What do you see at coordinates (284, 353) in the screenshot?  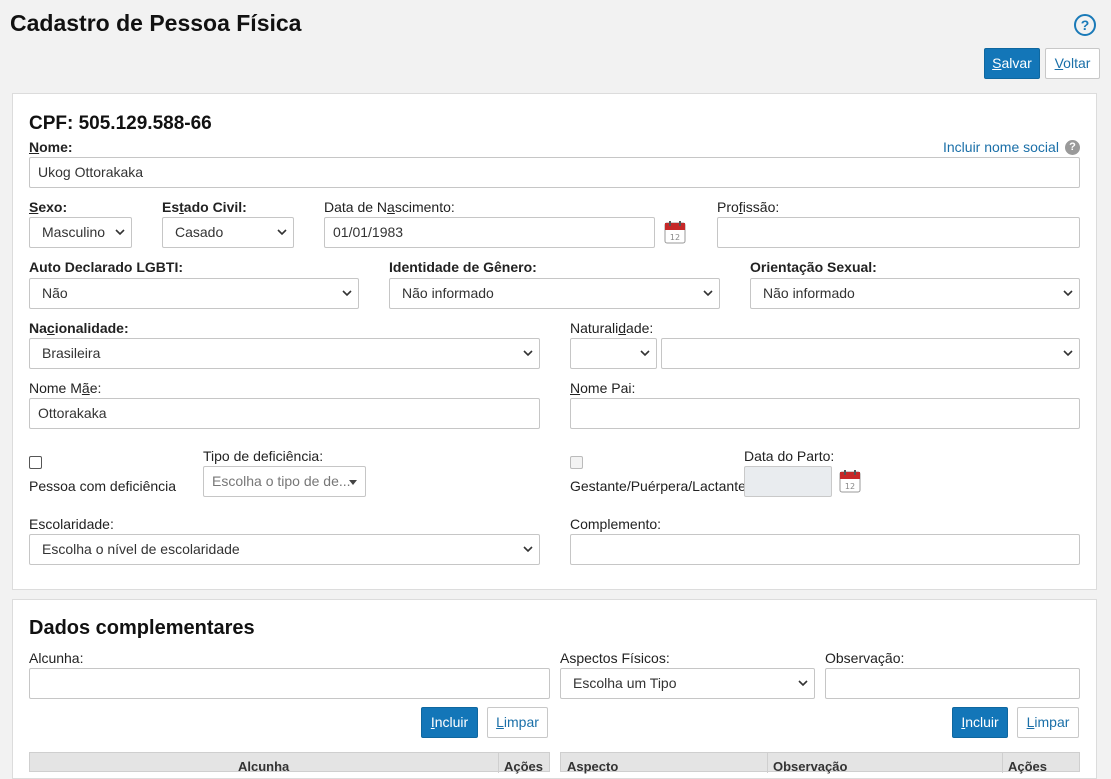 I see `nacionalidade-select: Brasileira` at bounding box center [284, 353].